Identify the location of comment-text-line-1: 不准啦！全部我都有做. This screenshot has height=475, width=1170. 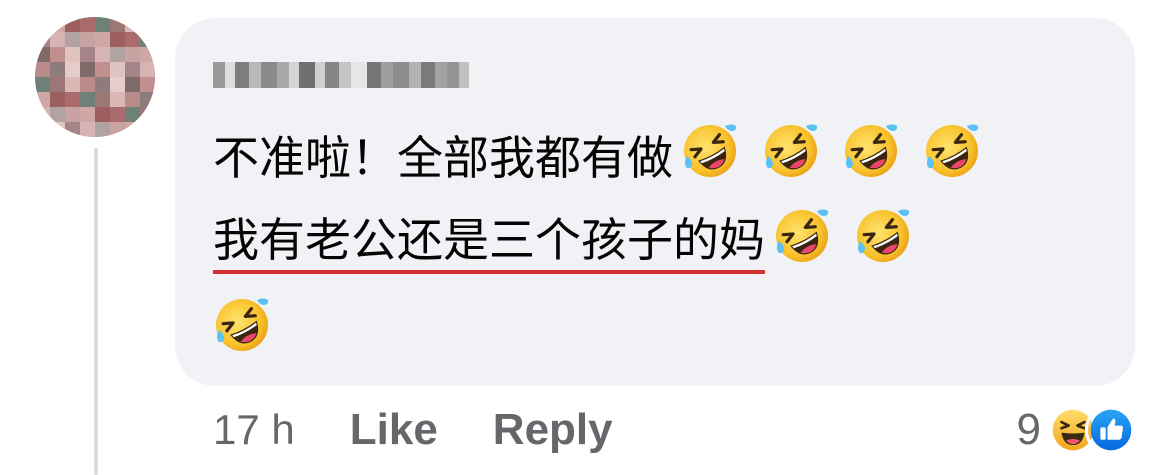
(597, 158).